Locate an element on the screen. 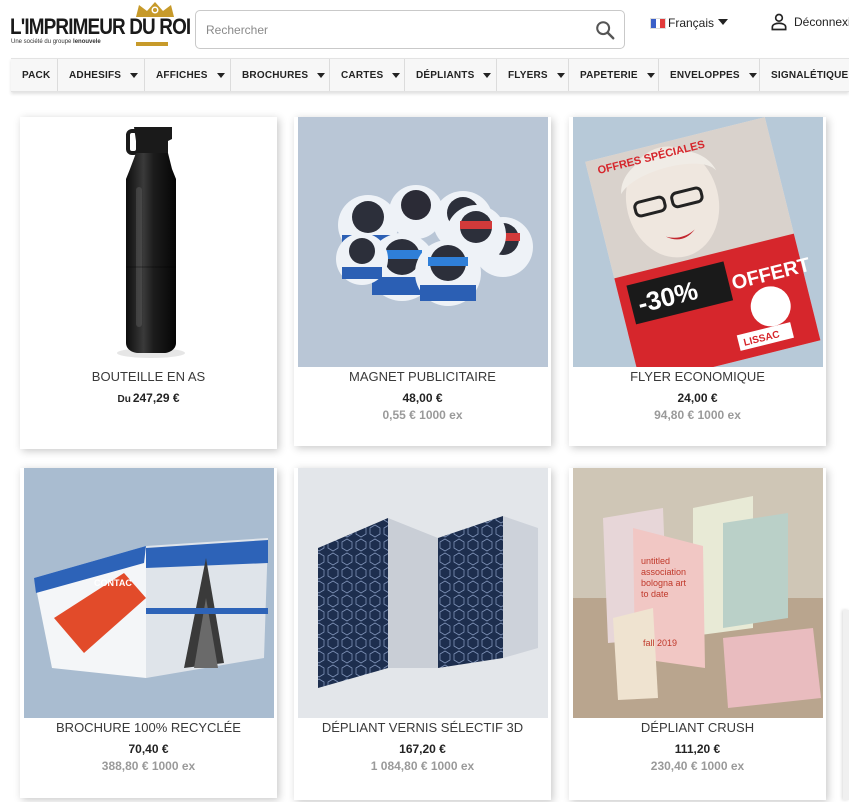  logout-link: Déconnexi is located at coordinates (809, 22).